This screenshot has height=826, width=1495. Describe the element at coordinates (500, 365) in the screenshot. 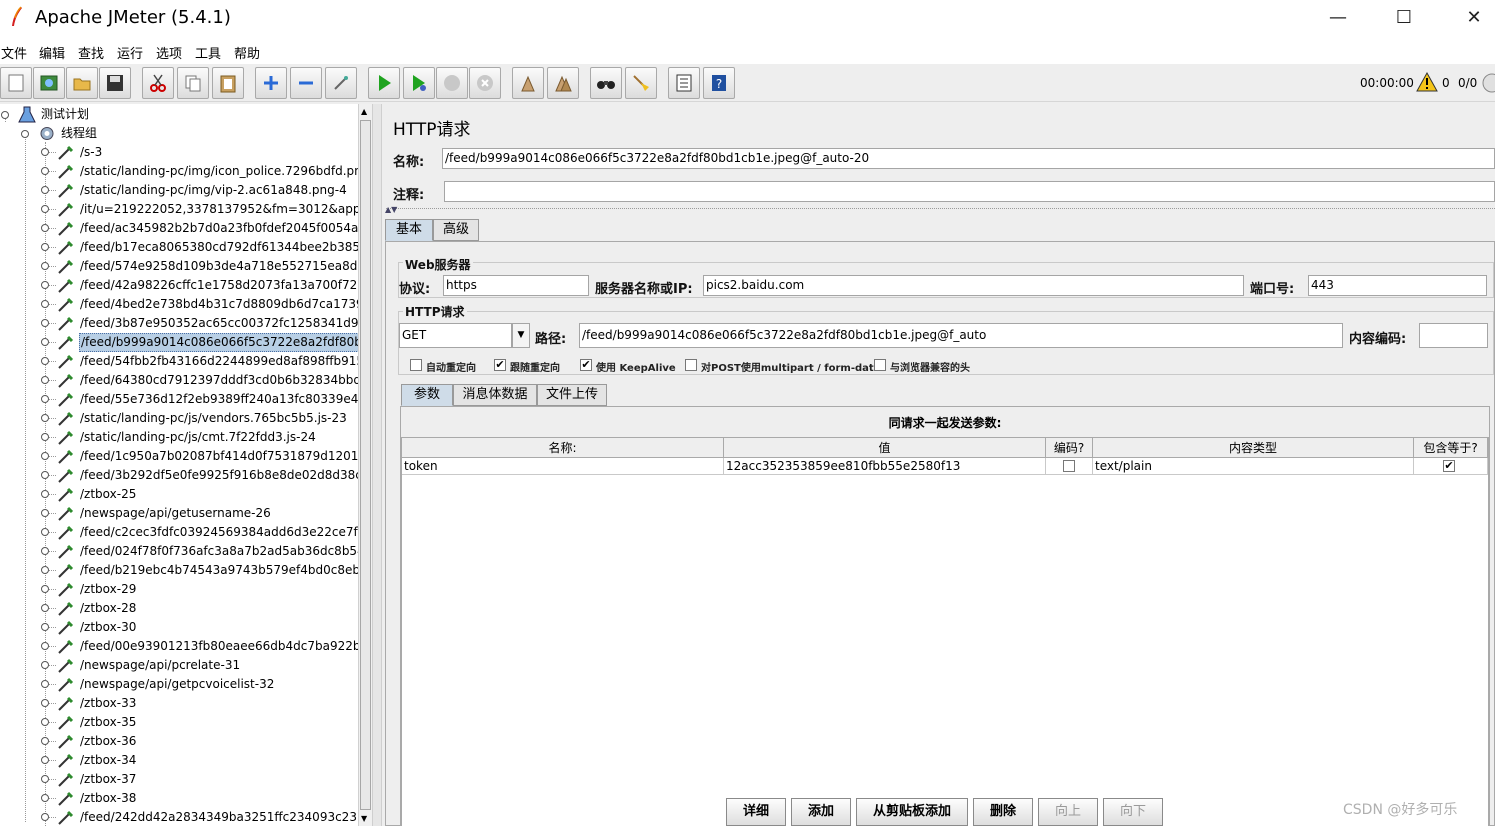

I see `follow-redirect-checkbox: ✔` at that location.